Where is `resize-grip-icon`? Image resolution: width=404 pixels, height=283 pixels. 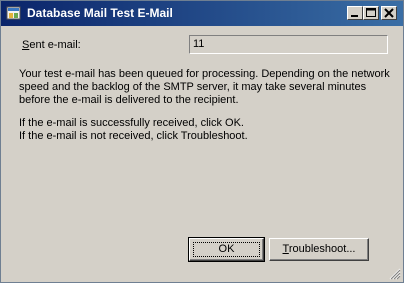 resize-grip-icon is located at coordinates (395, 274).